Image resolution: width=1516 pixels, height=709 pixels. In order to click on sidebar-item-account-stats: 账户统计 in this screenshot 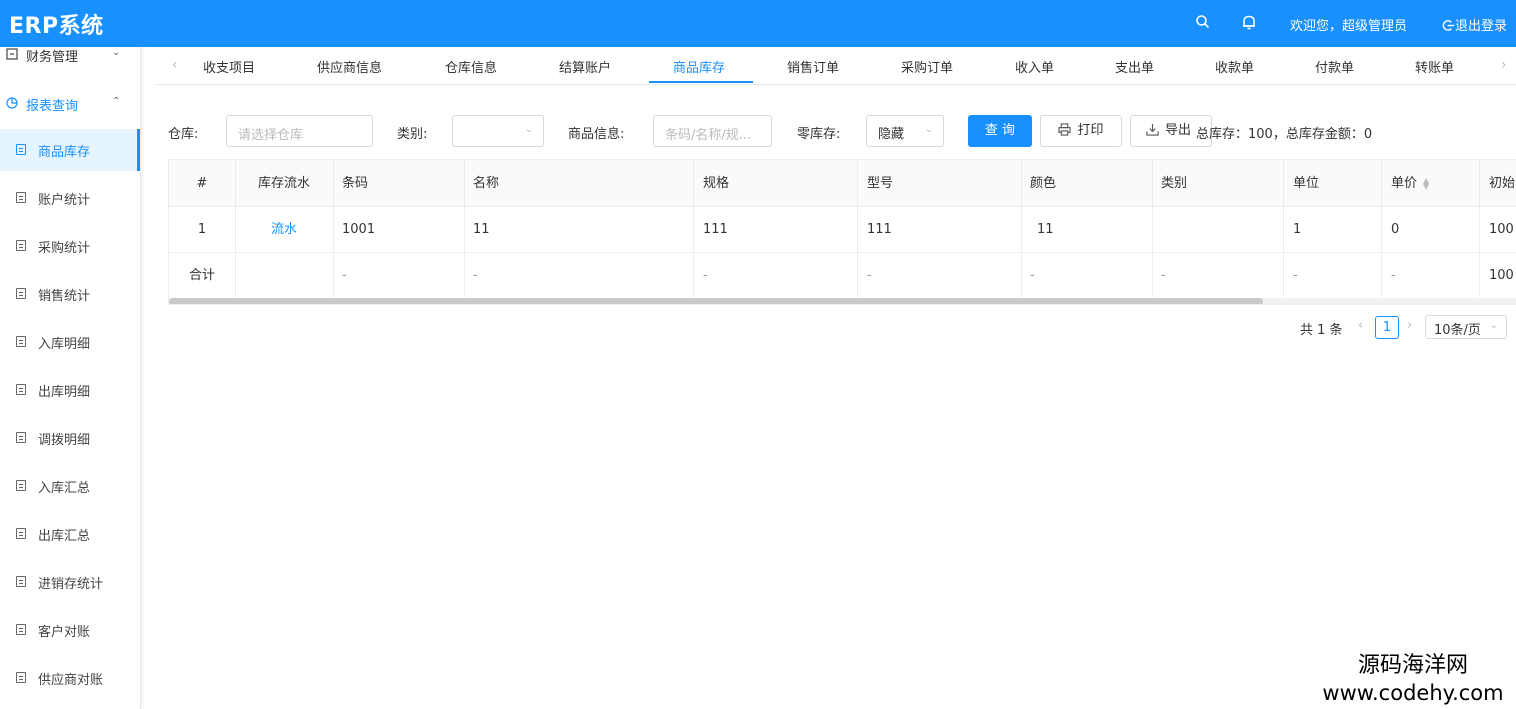, I will do `click(70, 198)`.